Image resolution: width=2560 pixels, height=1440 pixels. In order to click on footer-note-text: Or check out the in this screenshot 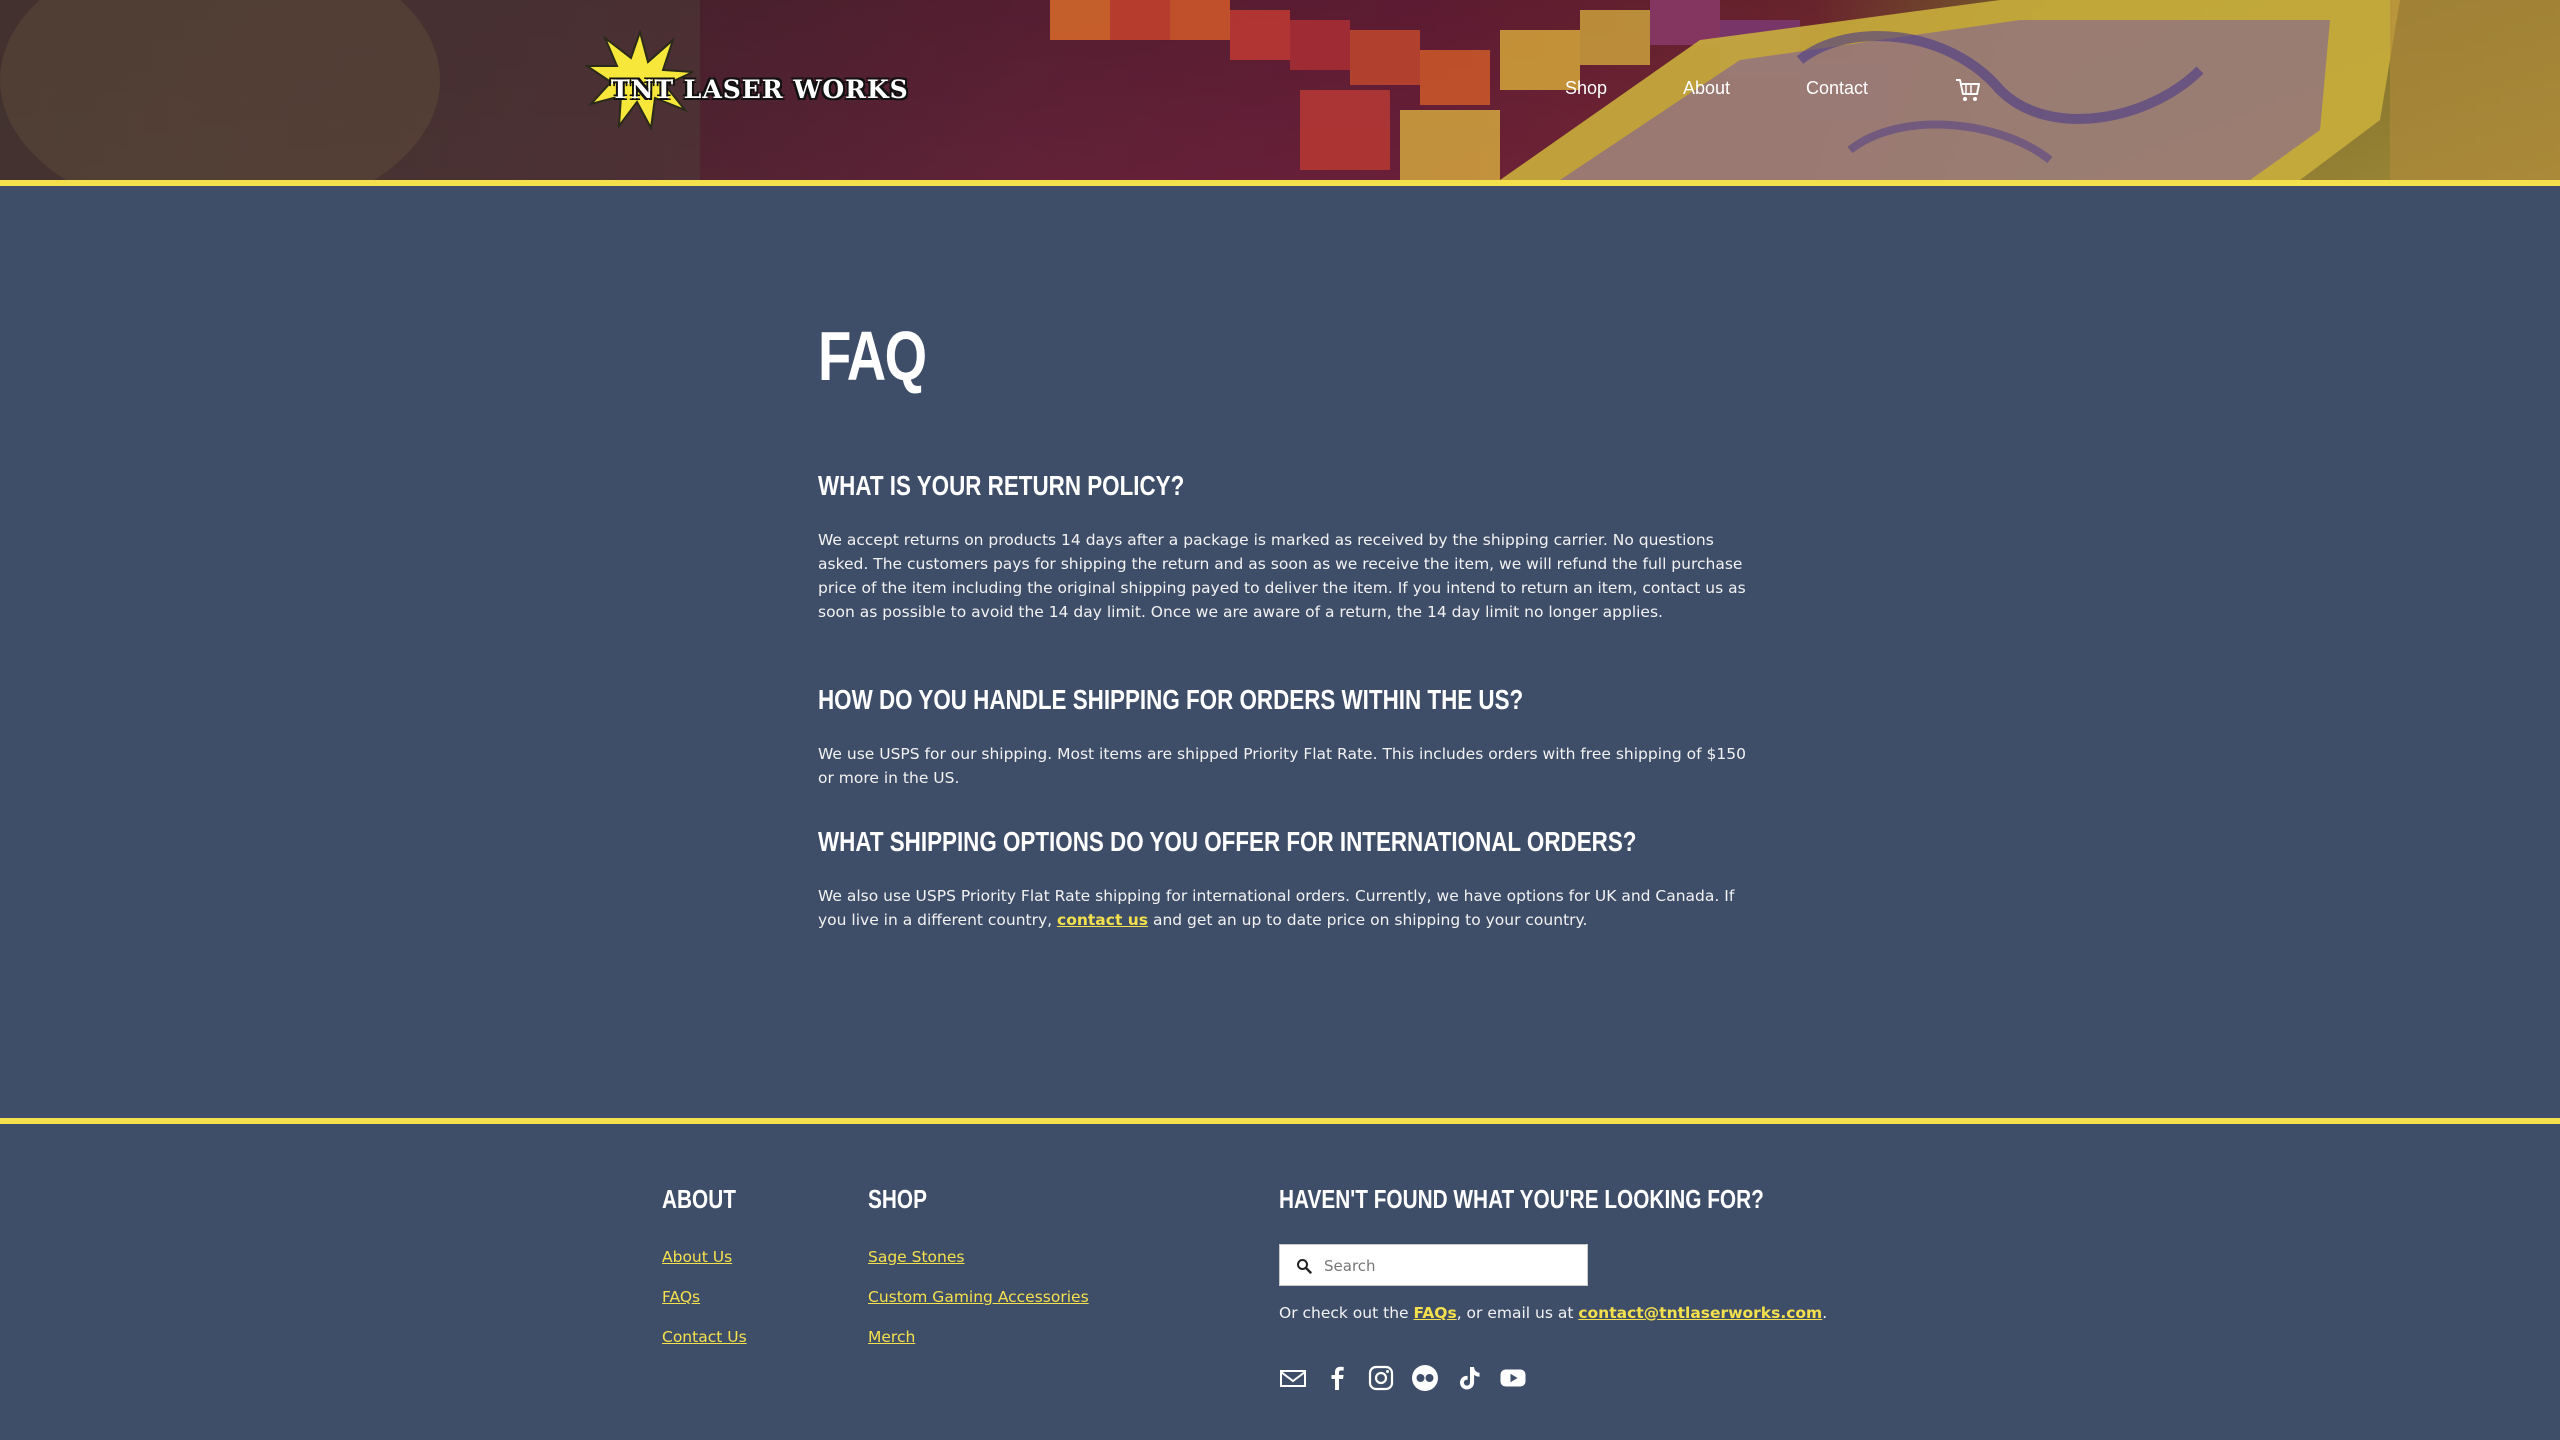, I will do `click(1346, 1313)`.